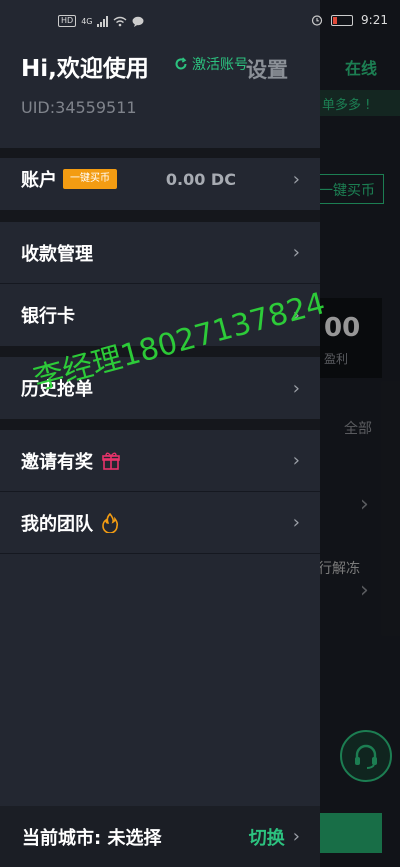  Describe the element at coordinates (160, 94) in the screenshot. I see `drawer-header: Hi,欢迎使用 激活账号 设置 UID:34559511` at that location.